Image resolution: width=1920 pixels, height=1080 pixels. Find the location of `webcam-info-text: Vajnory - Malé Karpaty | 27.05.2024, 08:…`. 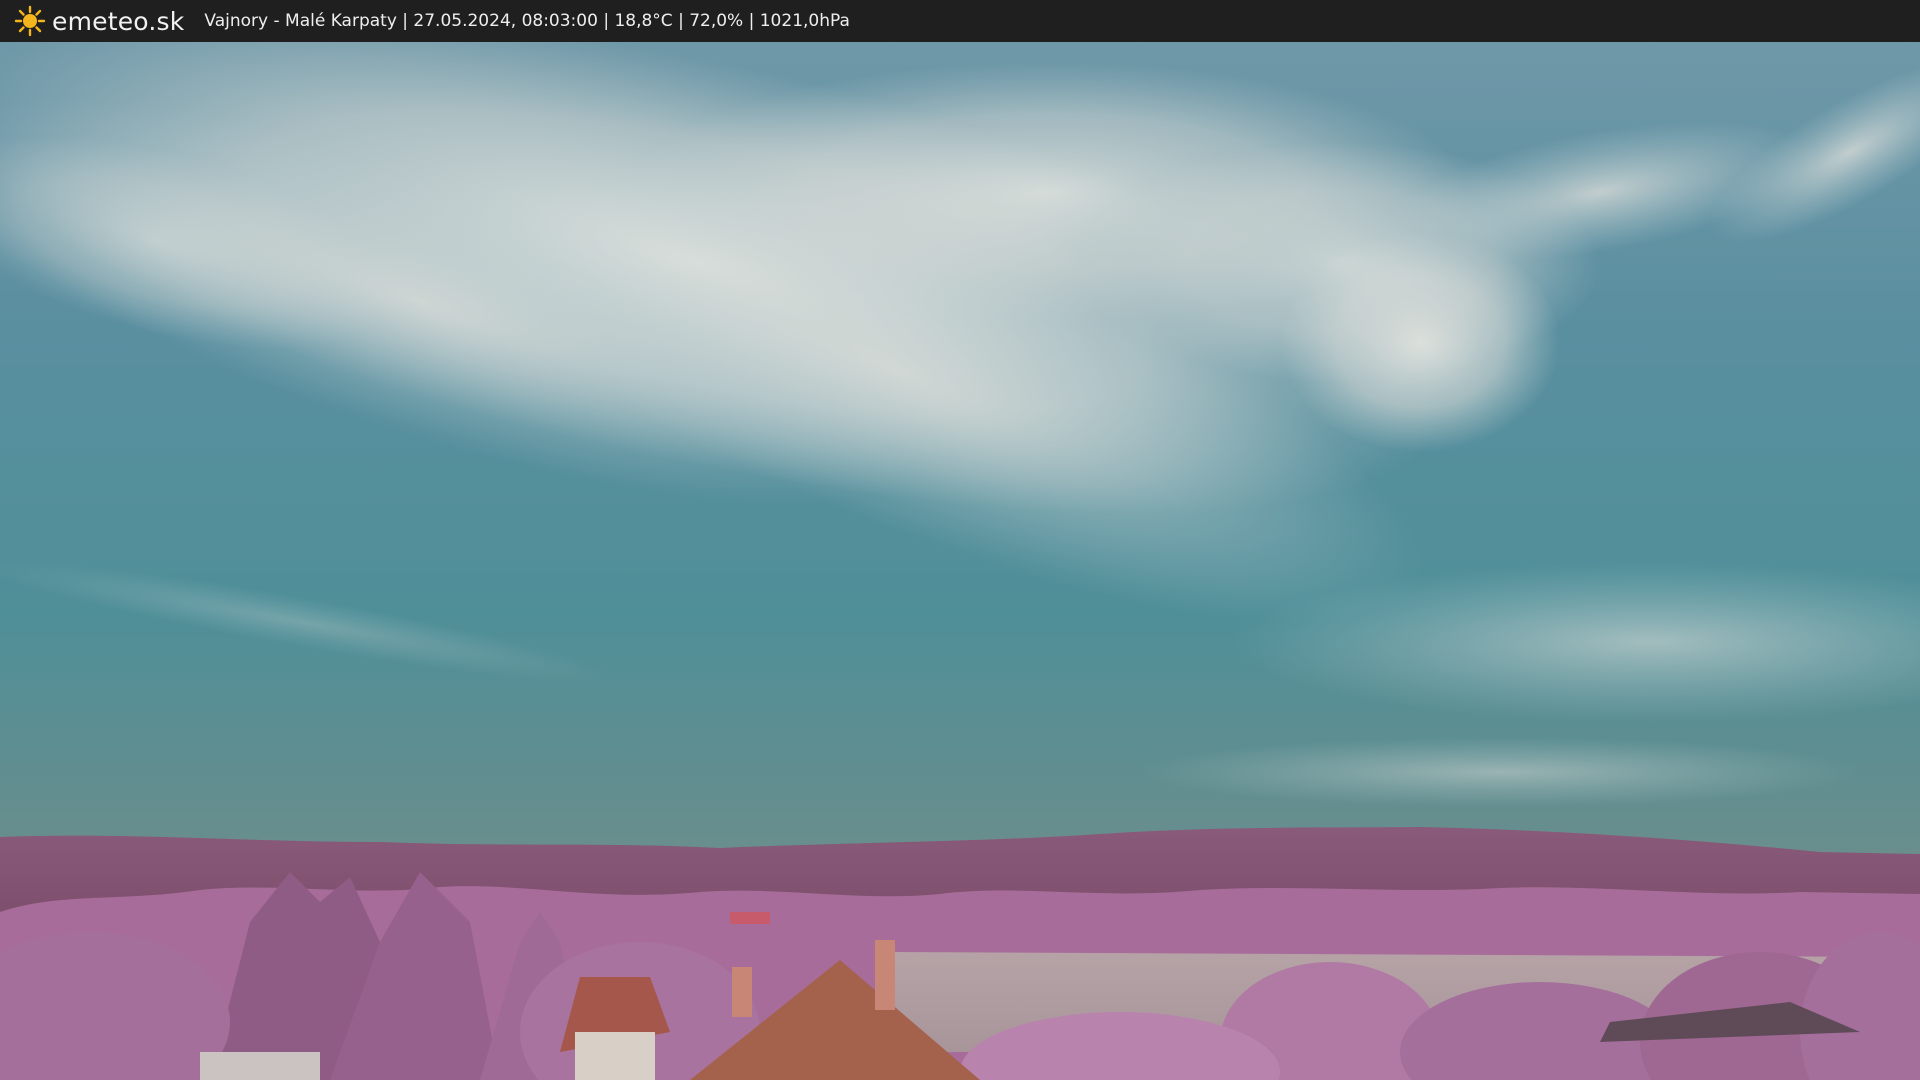

webcam-info-text: Vajnory - Malé Karpaty | 27.05.2024, 08:… is located at coordinates (527, 21).